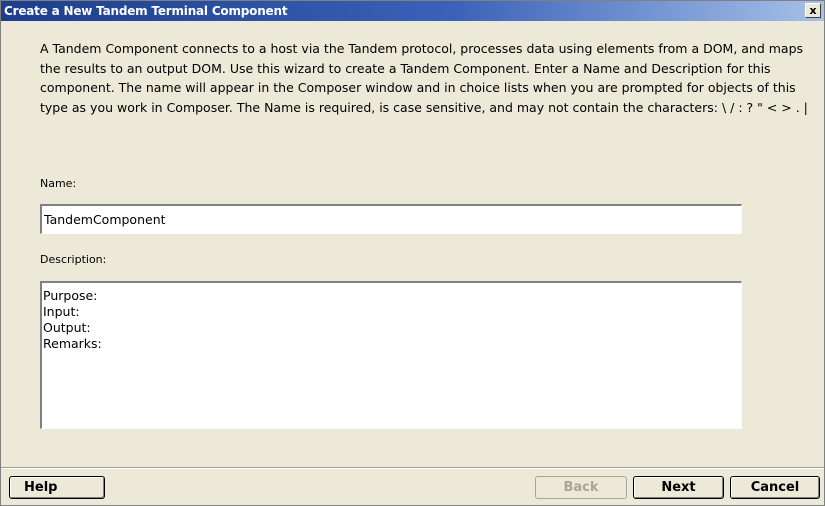 Image resolution: width=825 pixels, height=506 pixels. I want to click on close-icon: x, so click(813, 10).